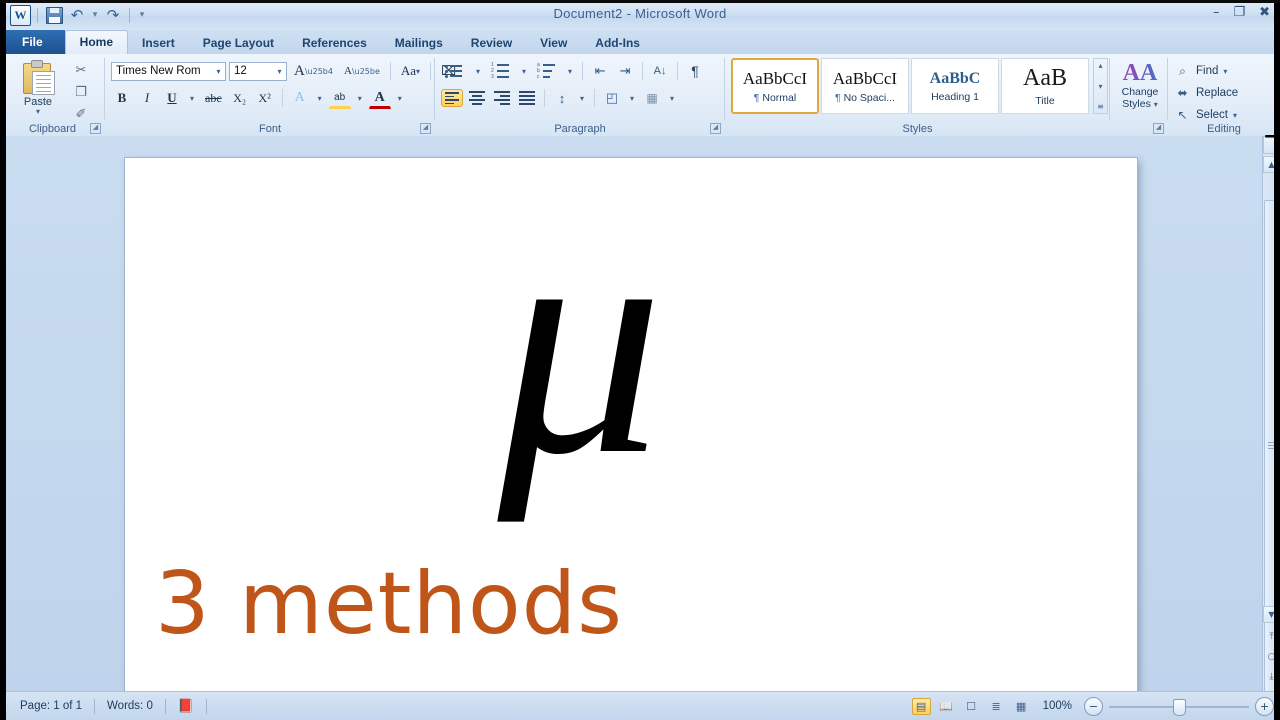 Image resolution: width=1280 pixels, height=720 pixels. What do you see at coordinates (258, 71) in the screenshot?
I see `font-size-input: 12 ▾` at bounding box center [258, 71].